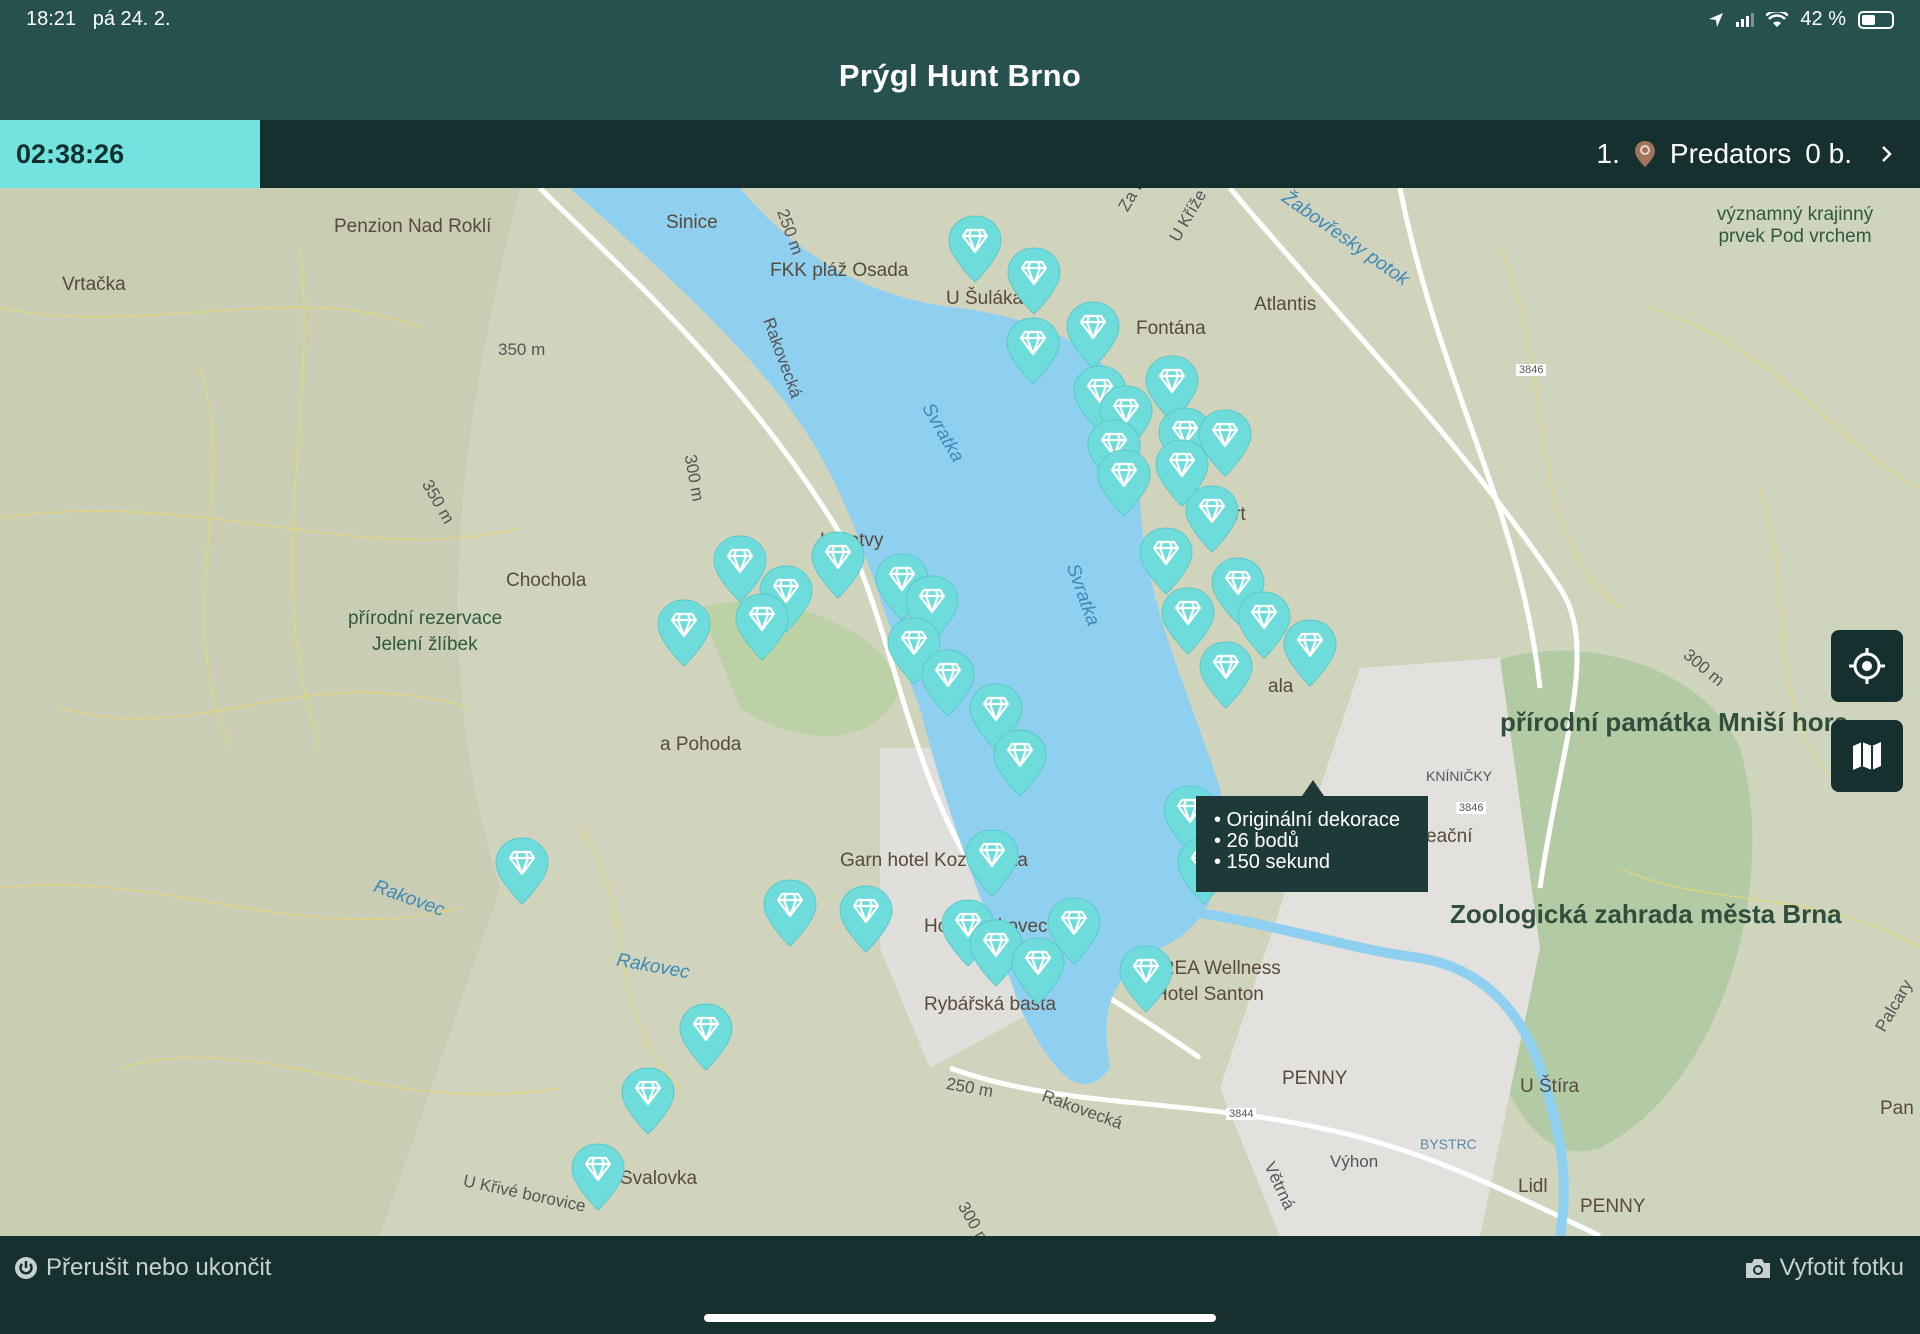 Image resolution: width=1920 pixels, height=1334 pixels. I want to click on tooltip-line: • Originální dekorace, so click(1307, 820).